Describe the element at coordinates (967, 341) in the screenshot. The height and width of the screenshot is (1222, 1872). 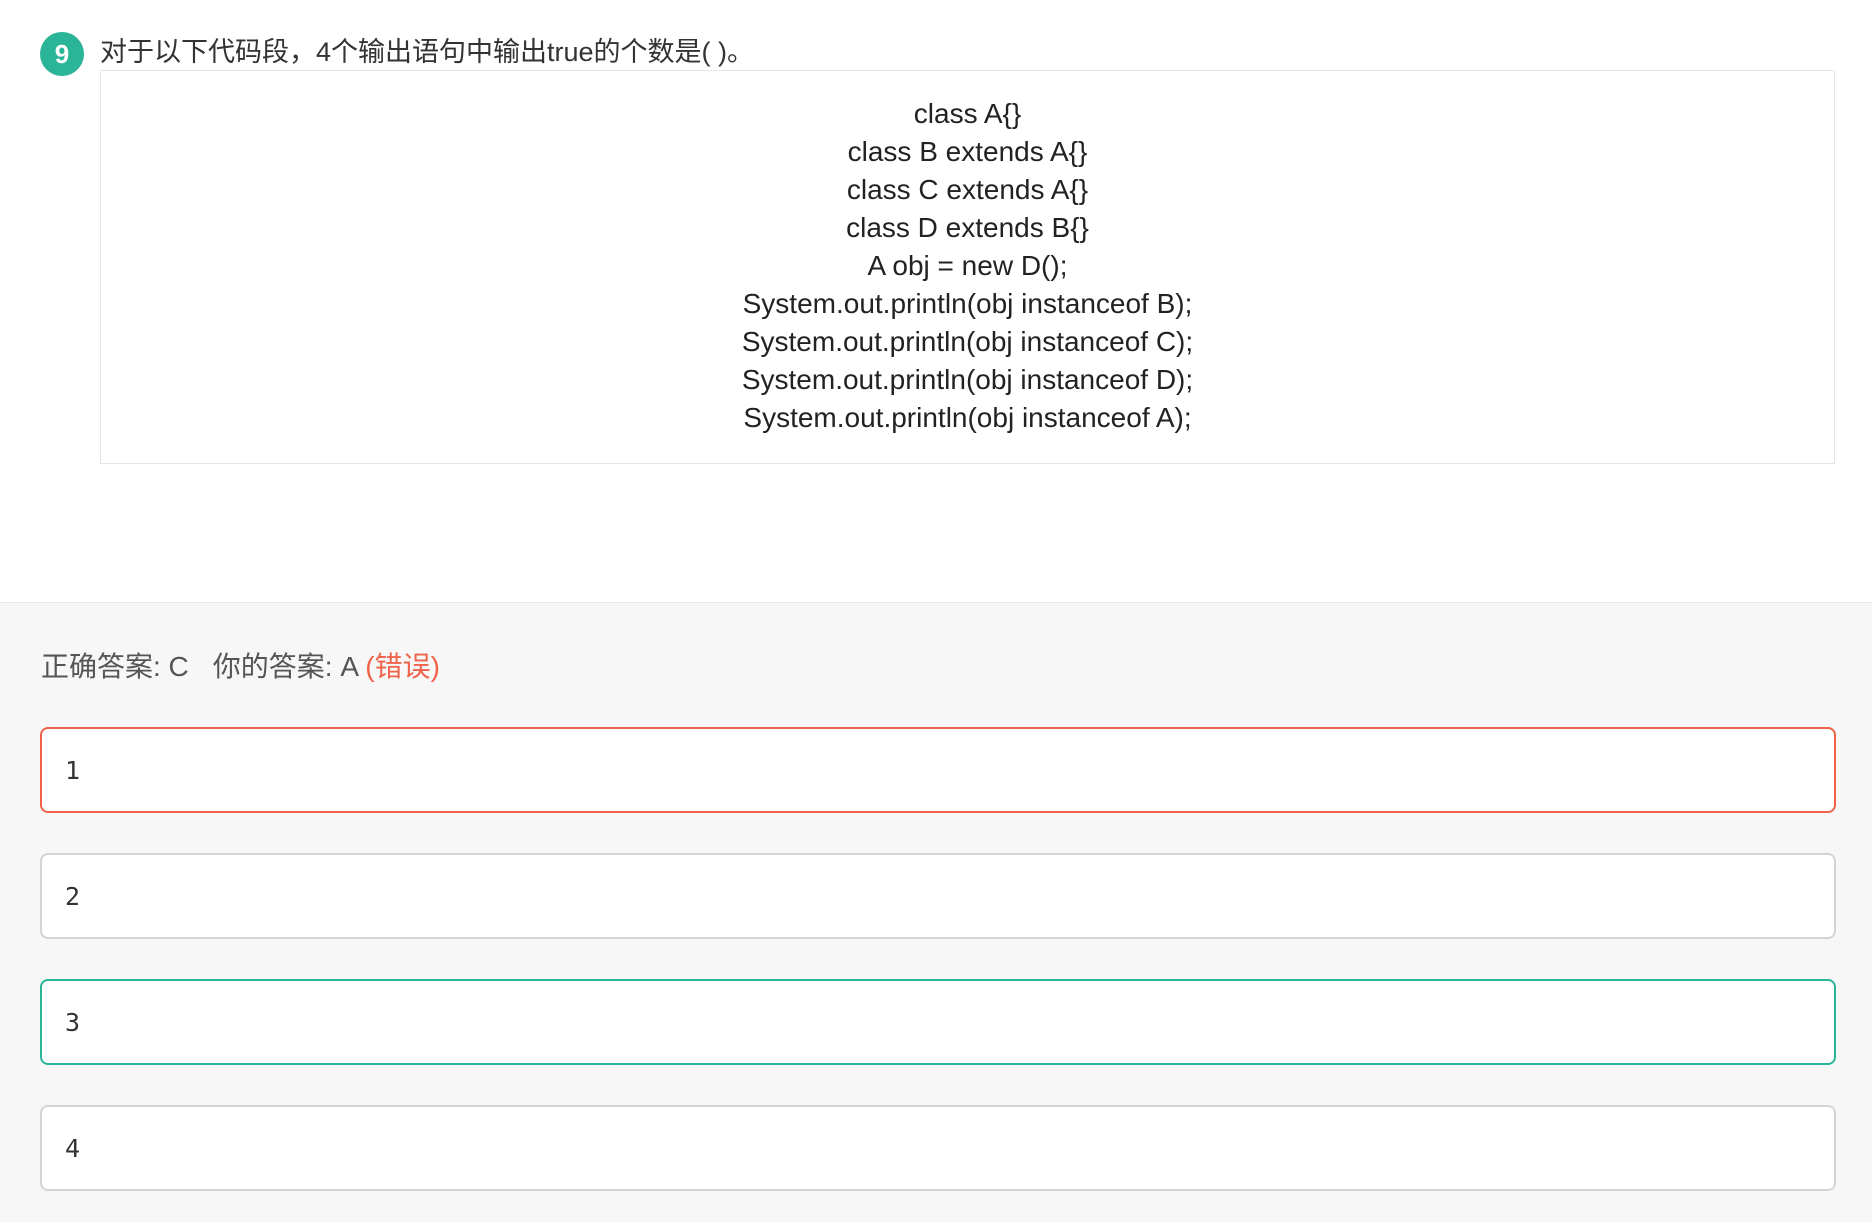
I see `code-line: System.out.println(obj instanceof C);` at that location.